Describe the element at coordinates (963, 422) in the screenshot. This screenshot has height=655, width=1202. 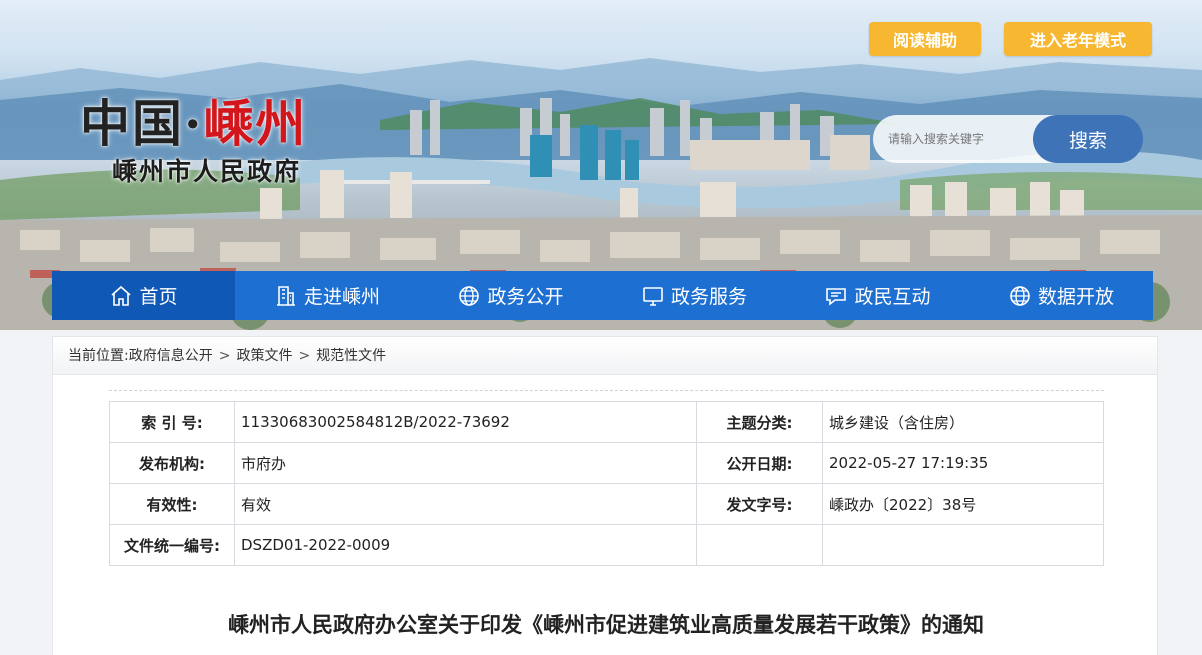
I see `topic-value: 城乡建设（含住房）` at that location.